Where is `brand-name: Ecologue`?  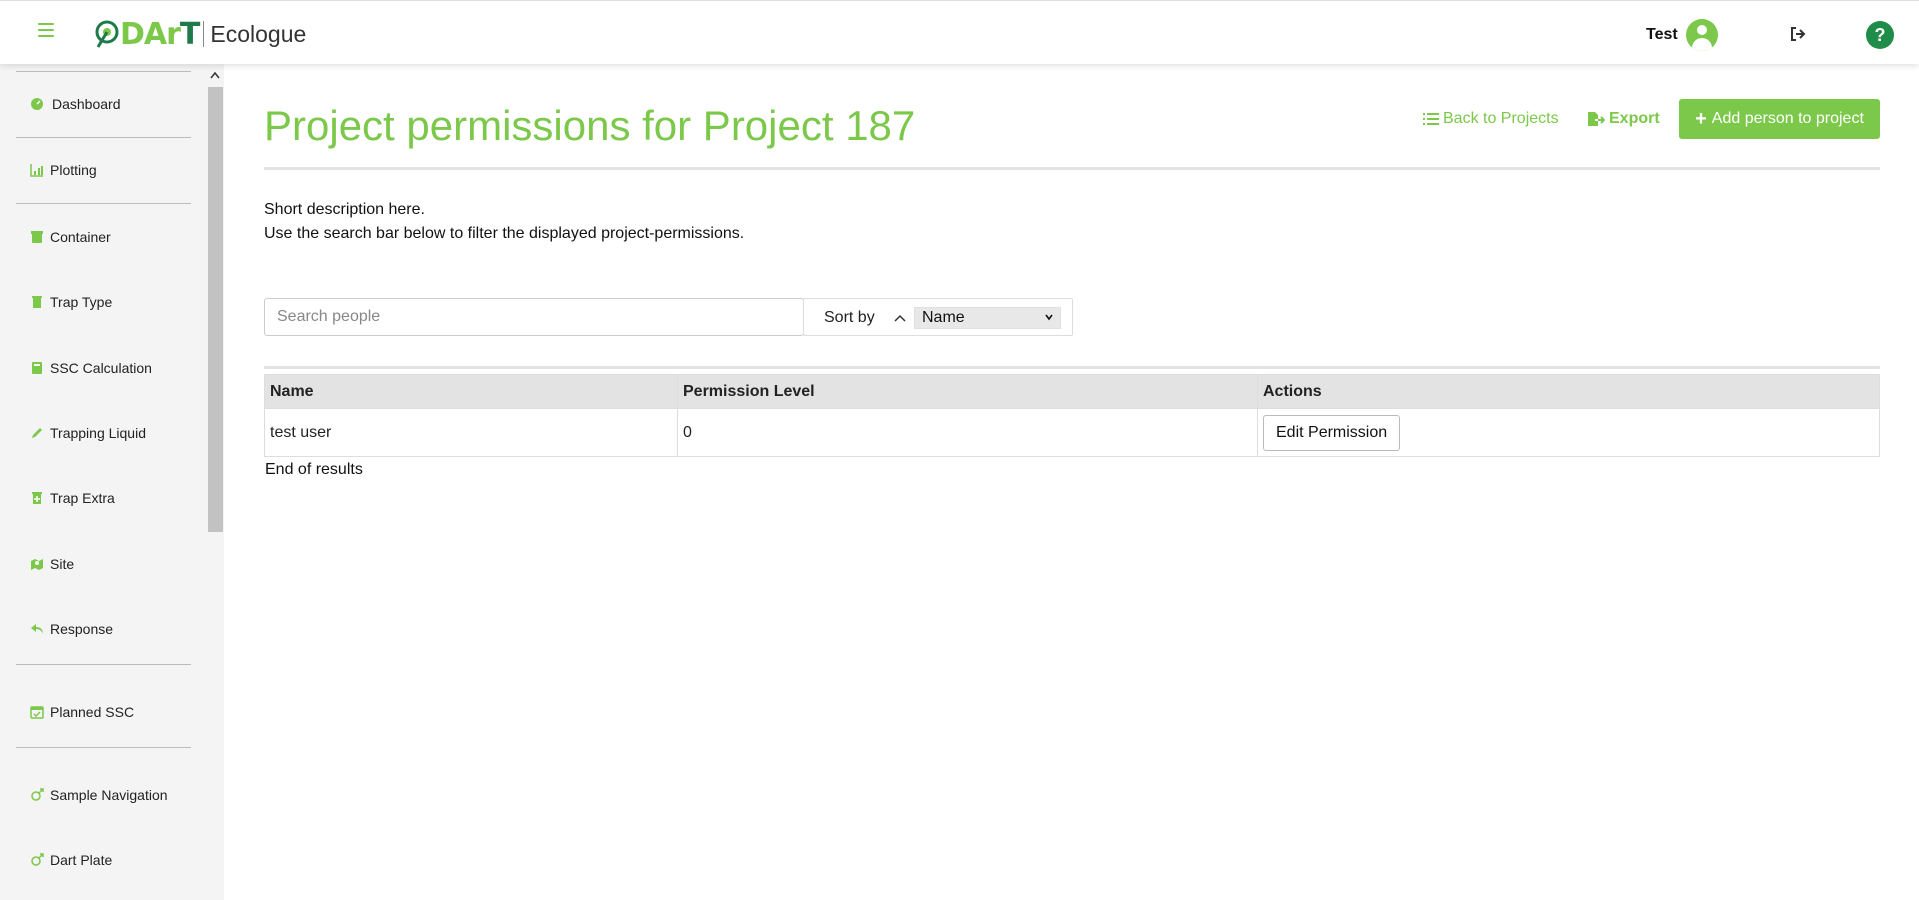
brand-name: Ecologue is located at coordinates (258, 33).